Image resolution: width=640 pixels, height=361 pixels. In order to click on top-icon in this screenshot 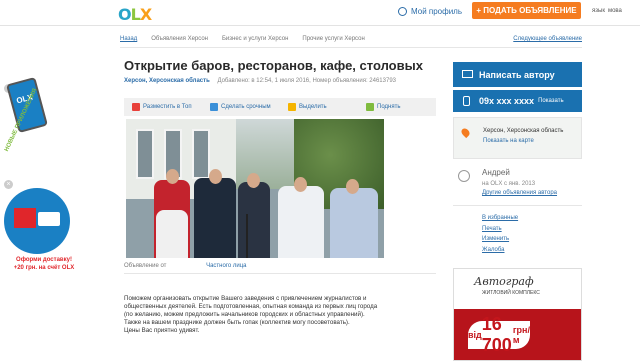, I will do `click(136, 107)`.